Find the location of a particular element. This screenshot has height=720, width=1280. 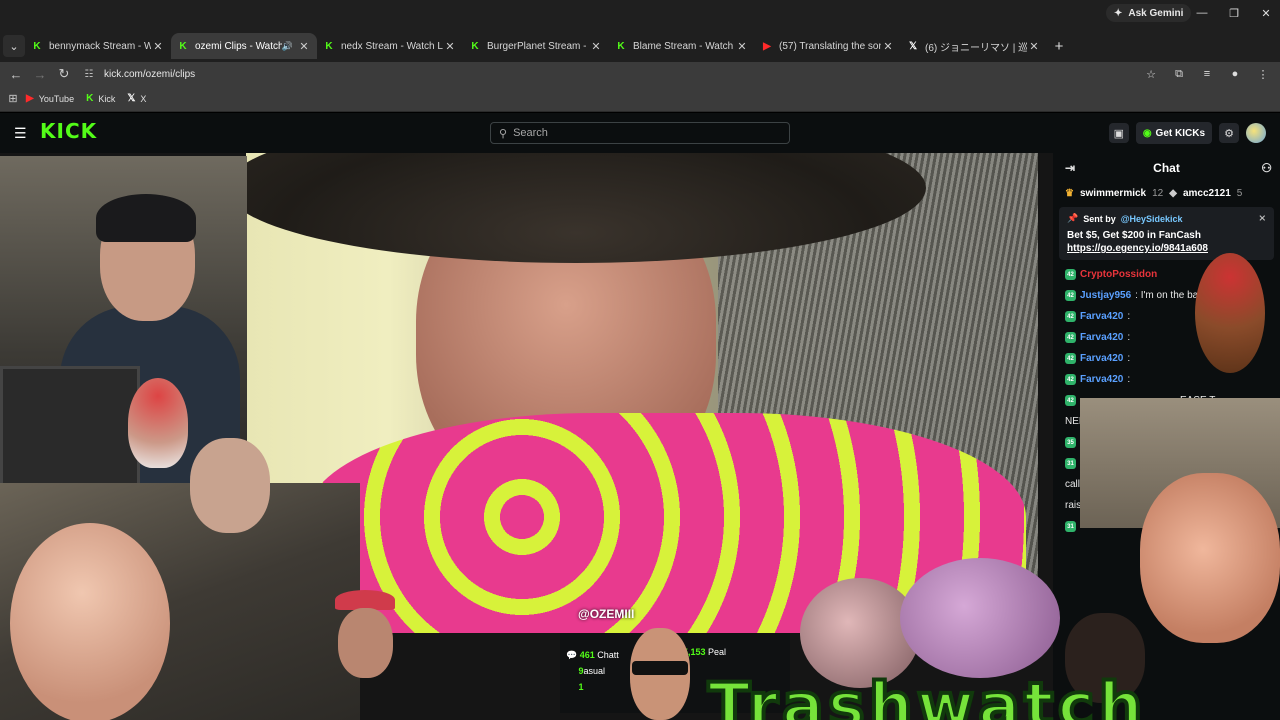

hamburger-menu-icon: ☰ is located at coordinates (20, 133).